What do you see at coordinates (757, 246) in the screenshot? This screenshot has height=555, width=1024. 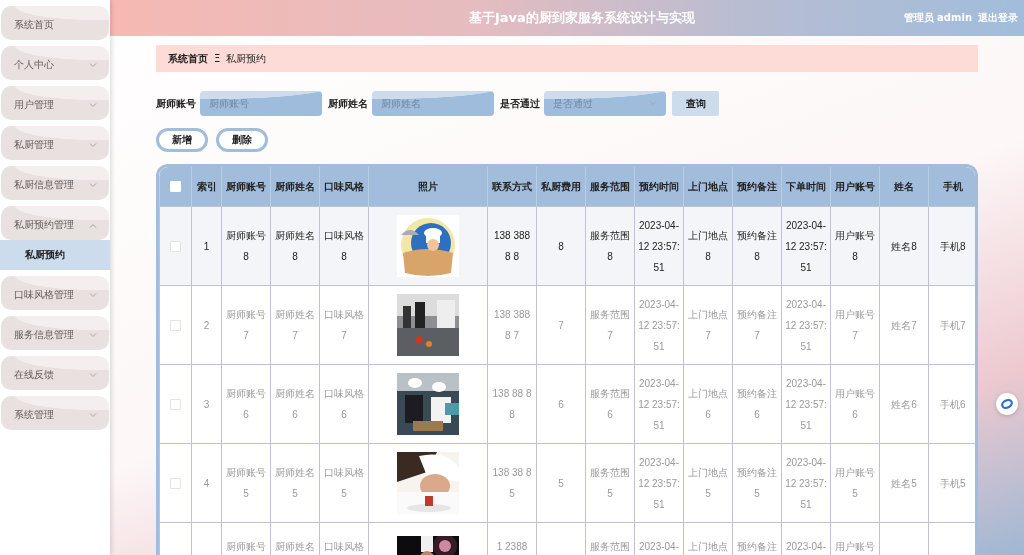 I see `table-cell-text: 预约备注8` at bounding box center [757, 246].